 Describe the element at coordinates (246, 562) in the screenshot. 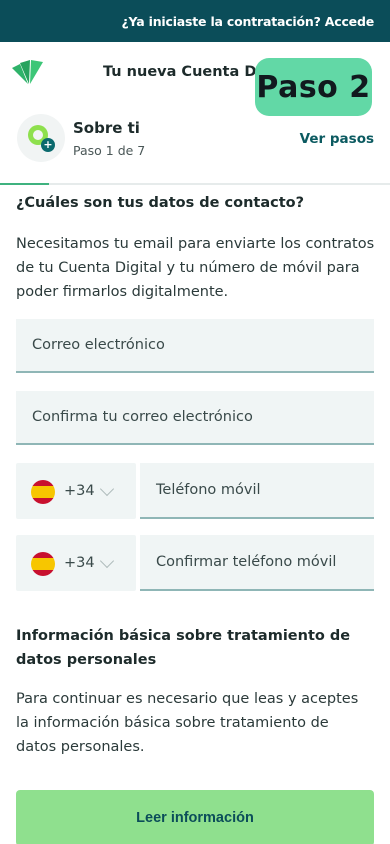

I see `phone-confirm-placeholder: Confirmar teléfono móvil` at that location.